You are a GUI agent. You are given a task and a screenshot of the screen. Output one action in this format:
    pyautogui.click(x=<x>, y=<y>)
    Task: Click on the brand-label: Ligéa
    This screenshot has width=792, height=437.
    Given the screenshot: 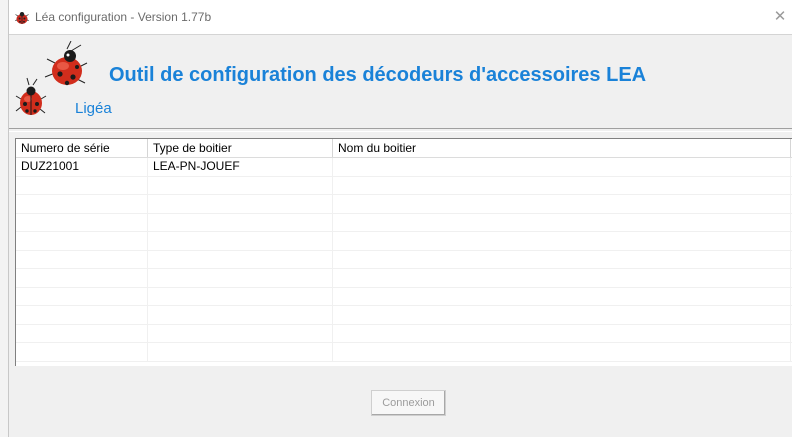 What is the action you would take?
    pyautogui.click(x=93, y=108)
    